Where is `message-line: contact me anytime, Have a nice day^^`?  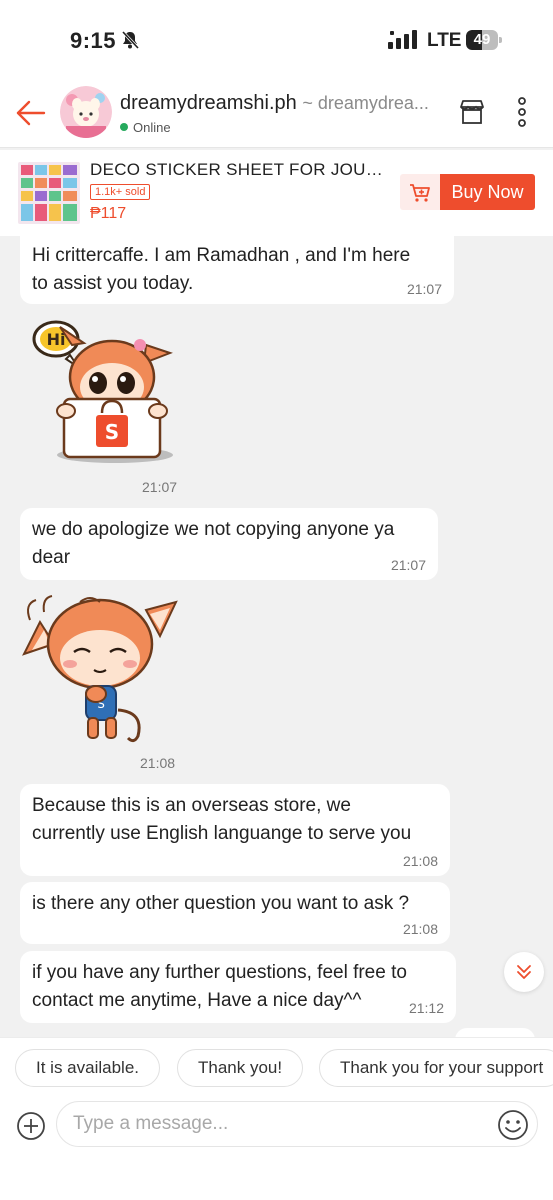 message-line: contact me anytime, Have a nice day^^ is located at coordinates (197, 1000).